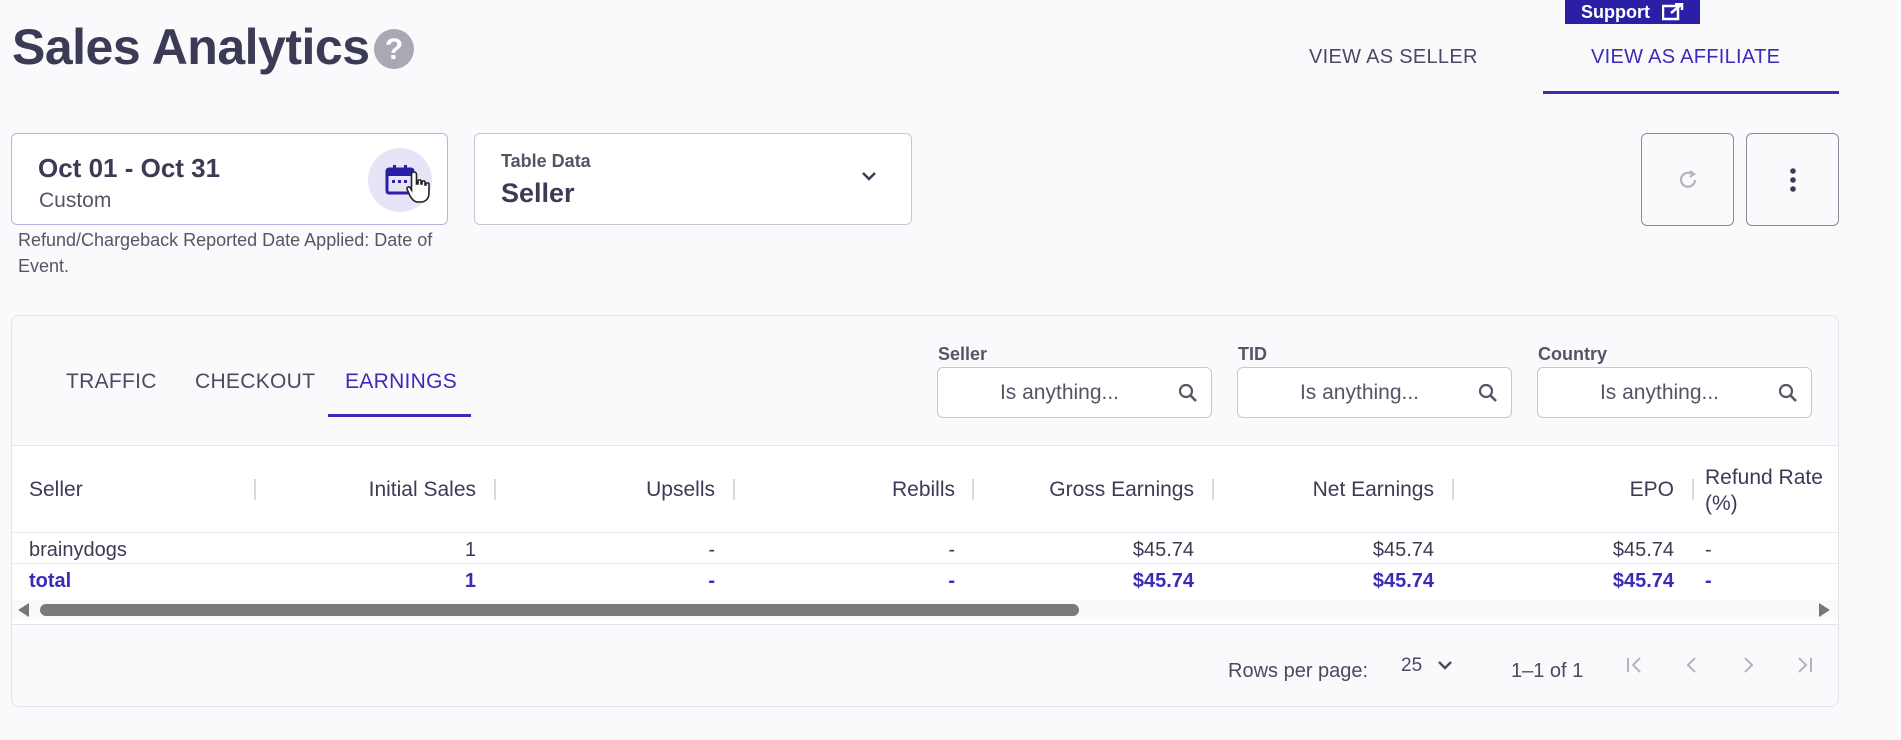  I want to click on tab-checkout: CHECKOUT, so click(255, 382).